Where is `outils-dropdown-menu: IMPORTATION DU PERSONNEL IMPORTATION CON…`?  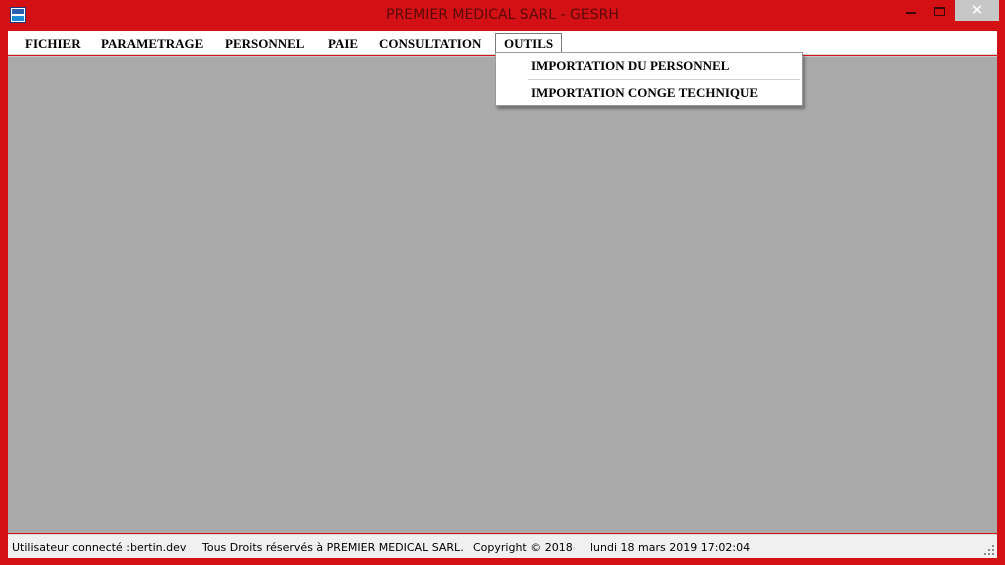 outils-dropdown-menu: IMPORTATION DU PERSONNEL IMPORTATION CON… is located at coordinates (649, 79).